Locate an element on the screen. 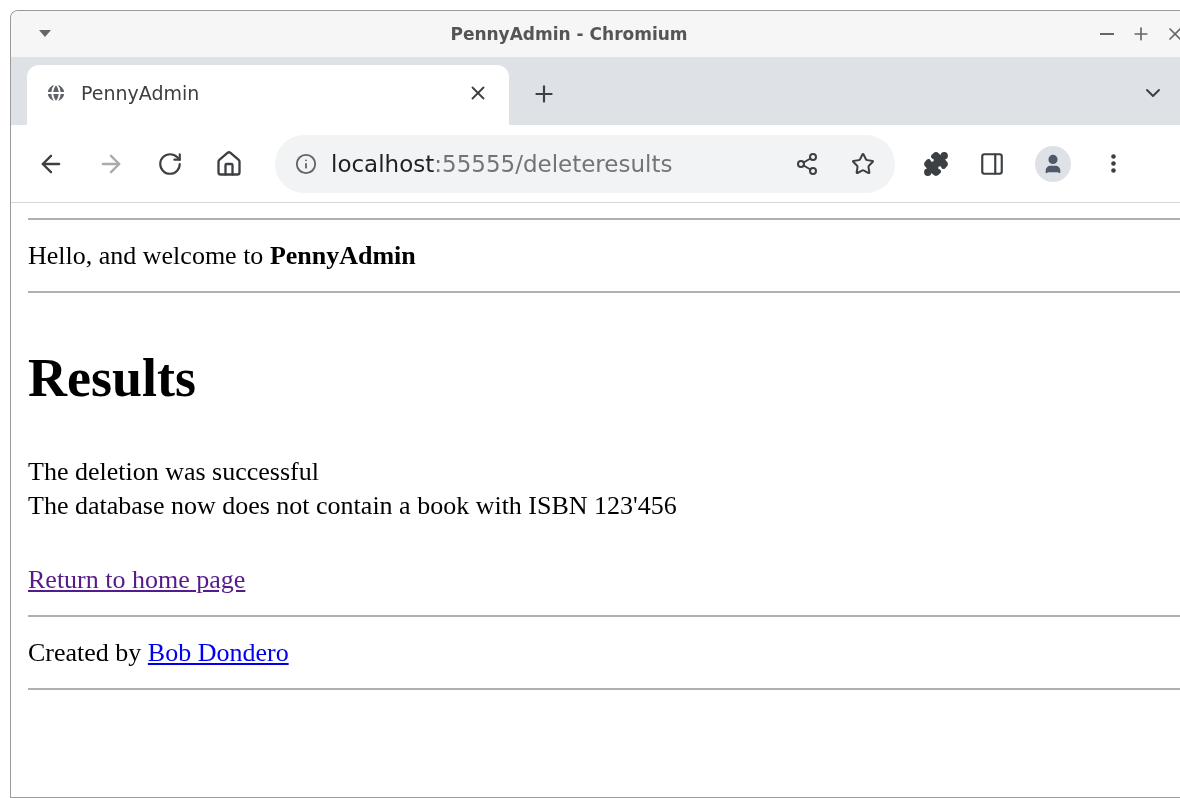 The width and height of the screenshot is (1180, 798). footer-text: Created by Bob Dondero is located at coordinates (159, 653).